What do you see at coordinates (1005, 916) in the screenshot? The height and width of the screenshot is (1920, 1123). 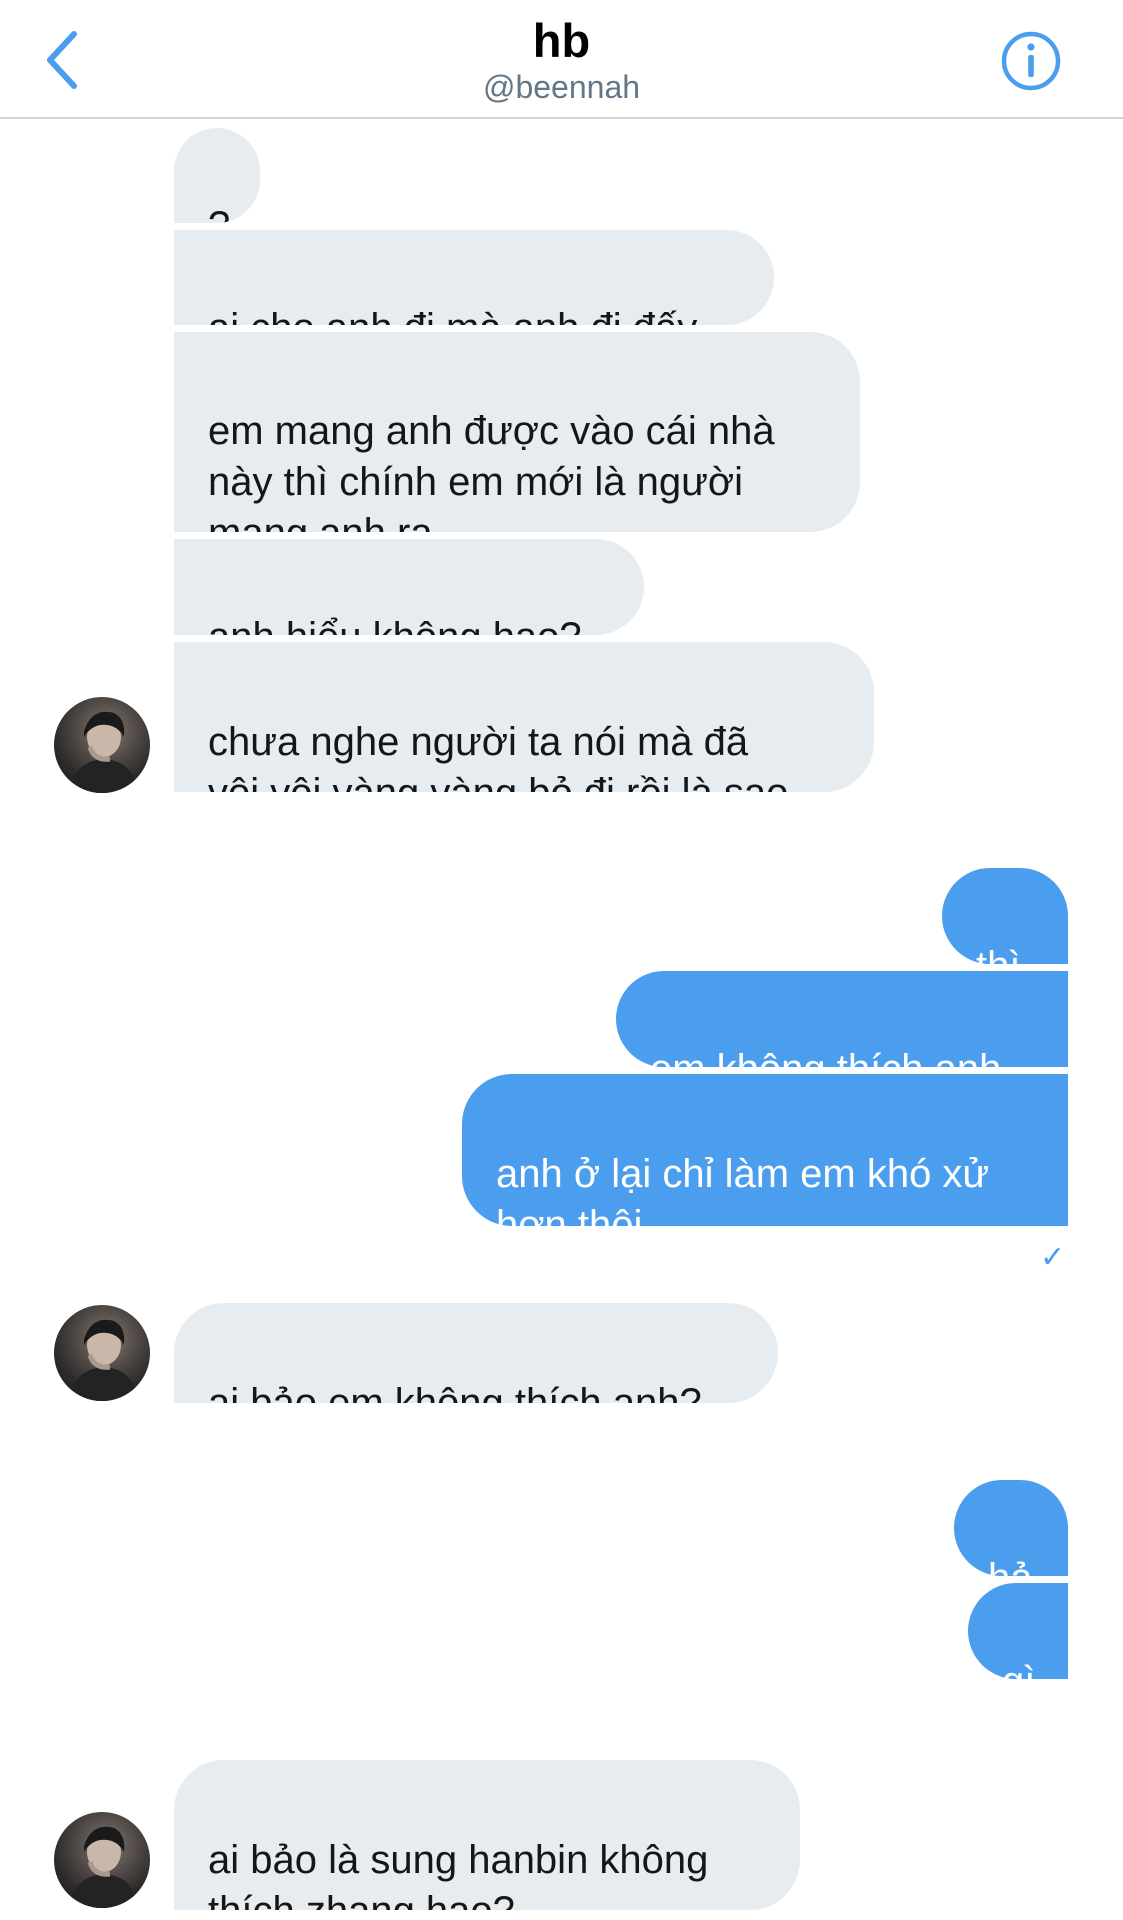 I see `message-bubble-outgoing: thì` at bounding box center [1005, 916].